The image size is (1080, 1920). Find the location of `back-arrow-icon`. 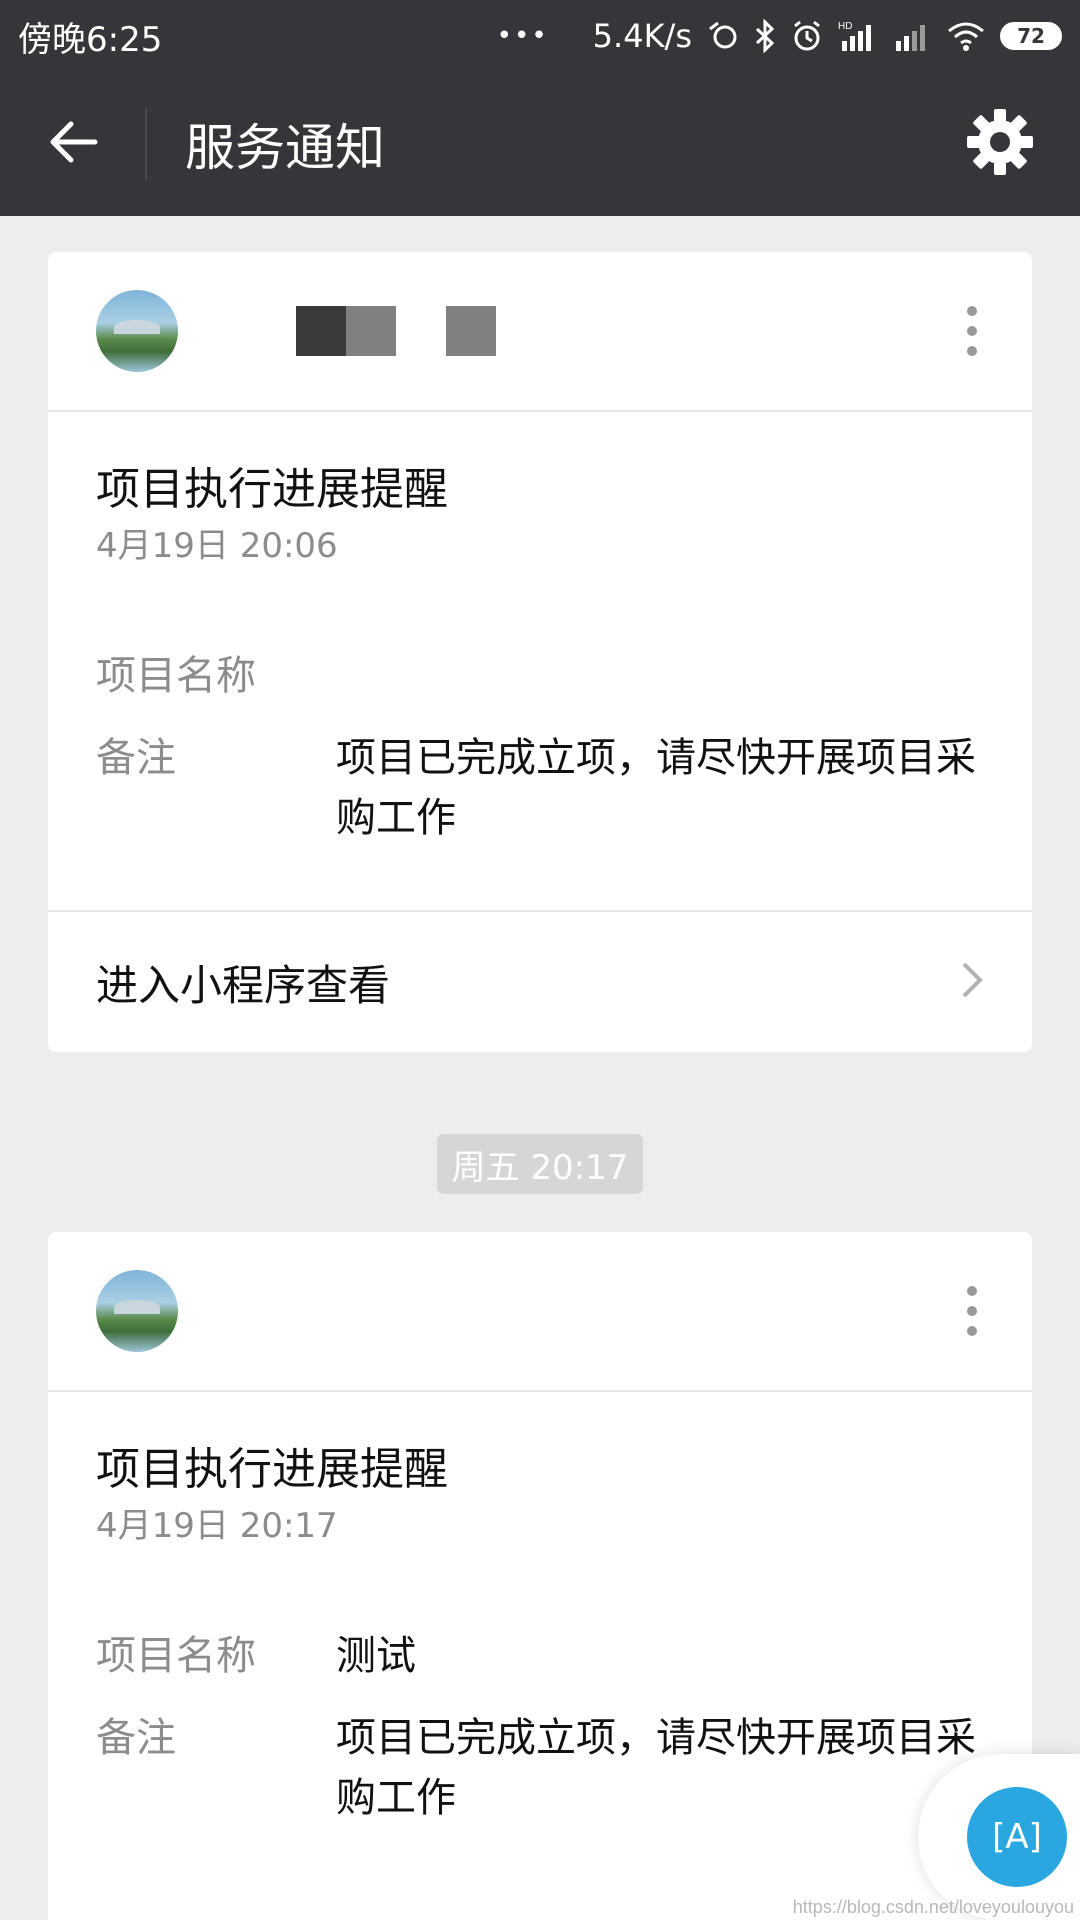

back-arrow-icon is located at coordinates (73, 144).